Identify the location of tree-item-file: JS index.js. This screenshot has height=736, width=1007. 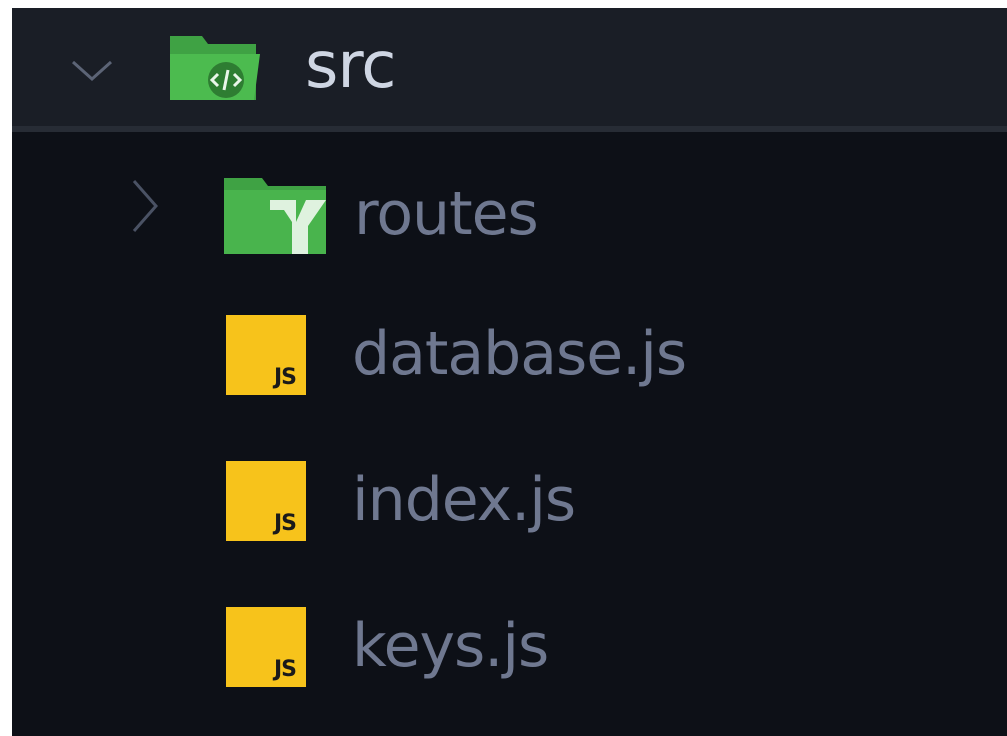
(509, 504).